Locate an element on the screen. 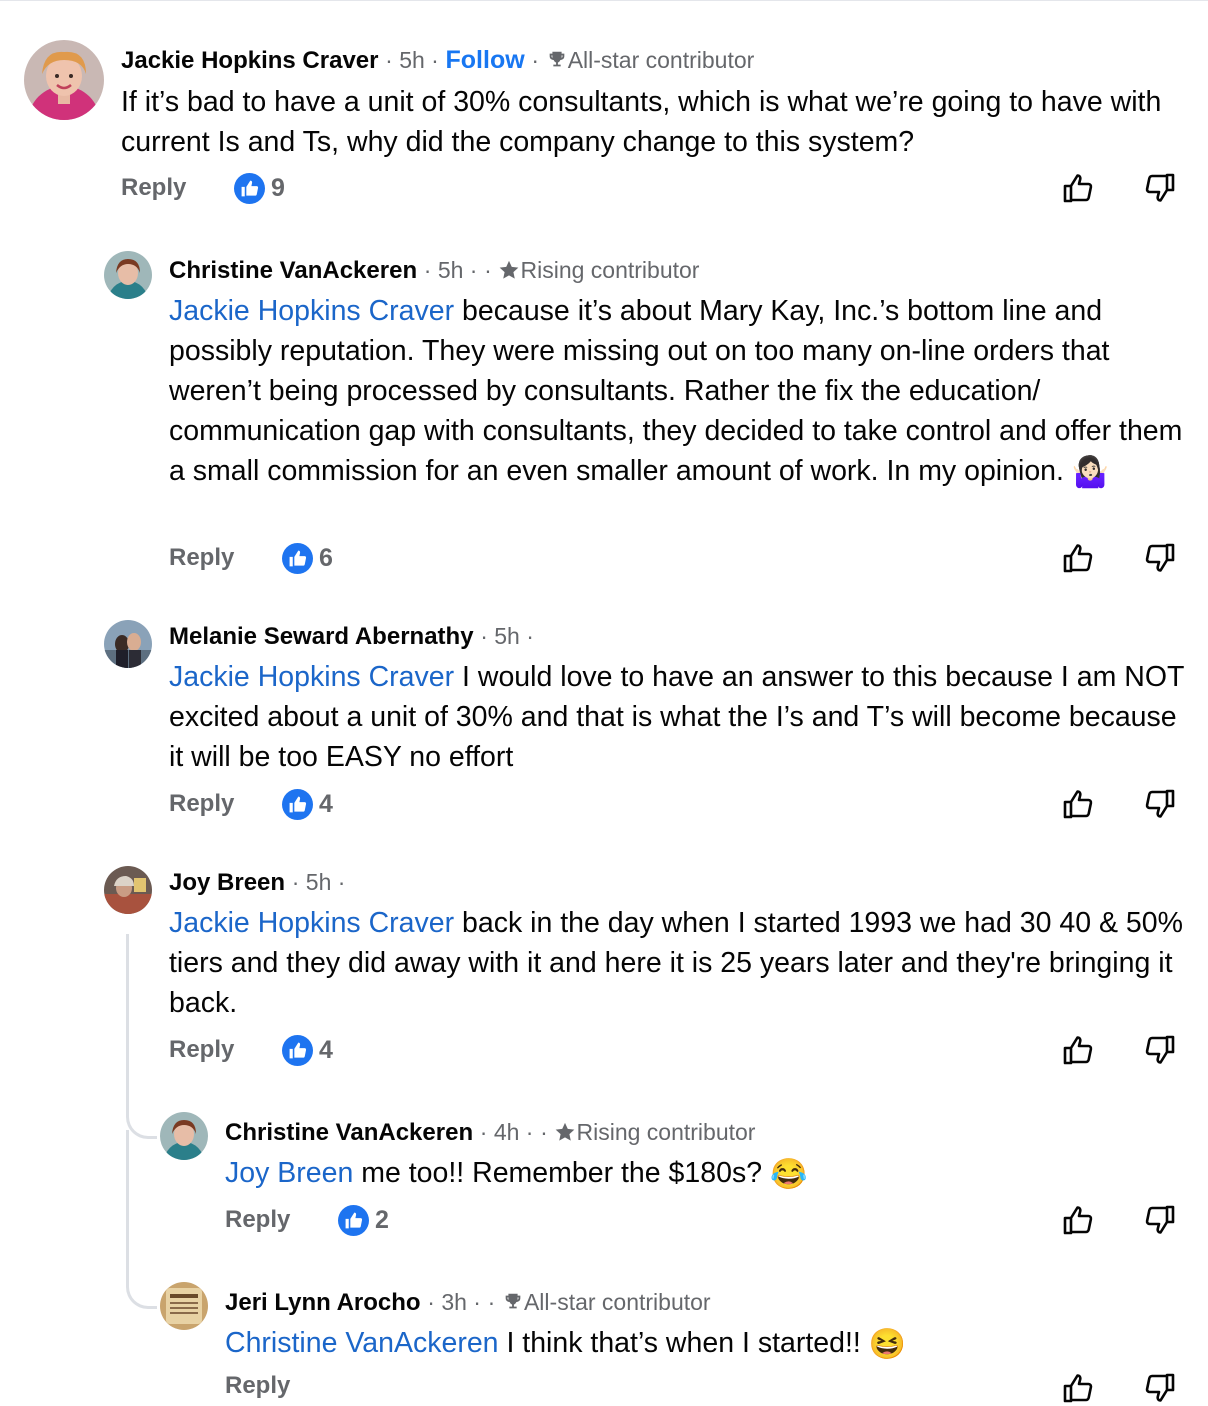  follow-button: Follow is located at coordinates (485, 60).